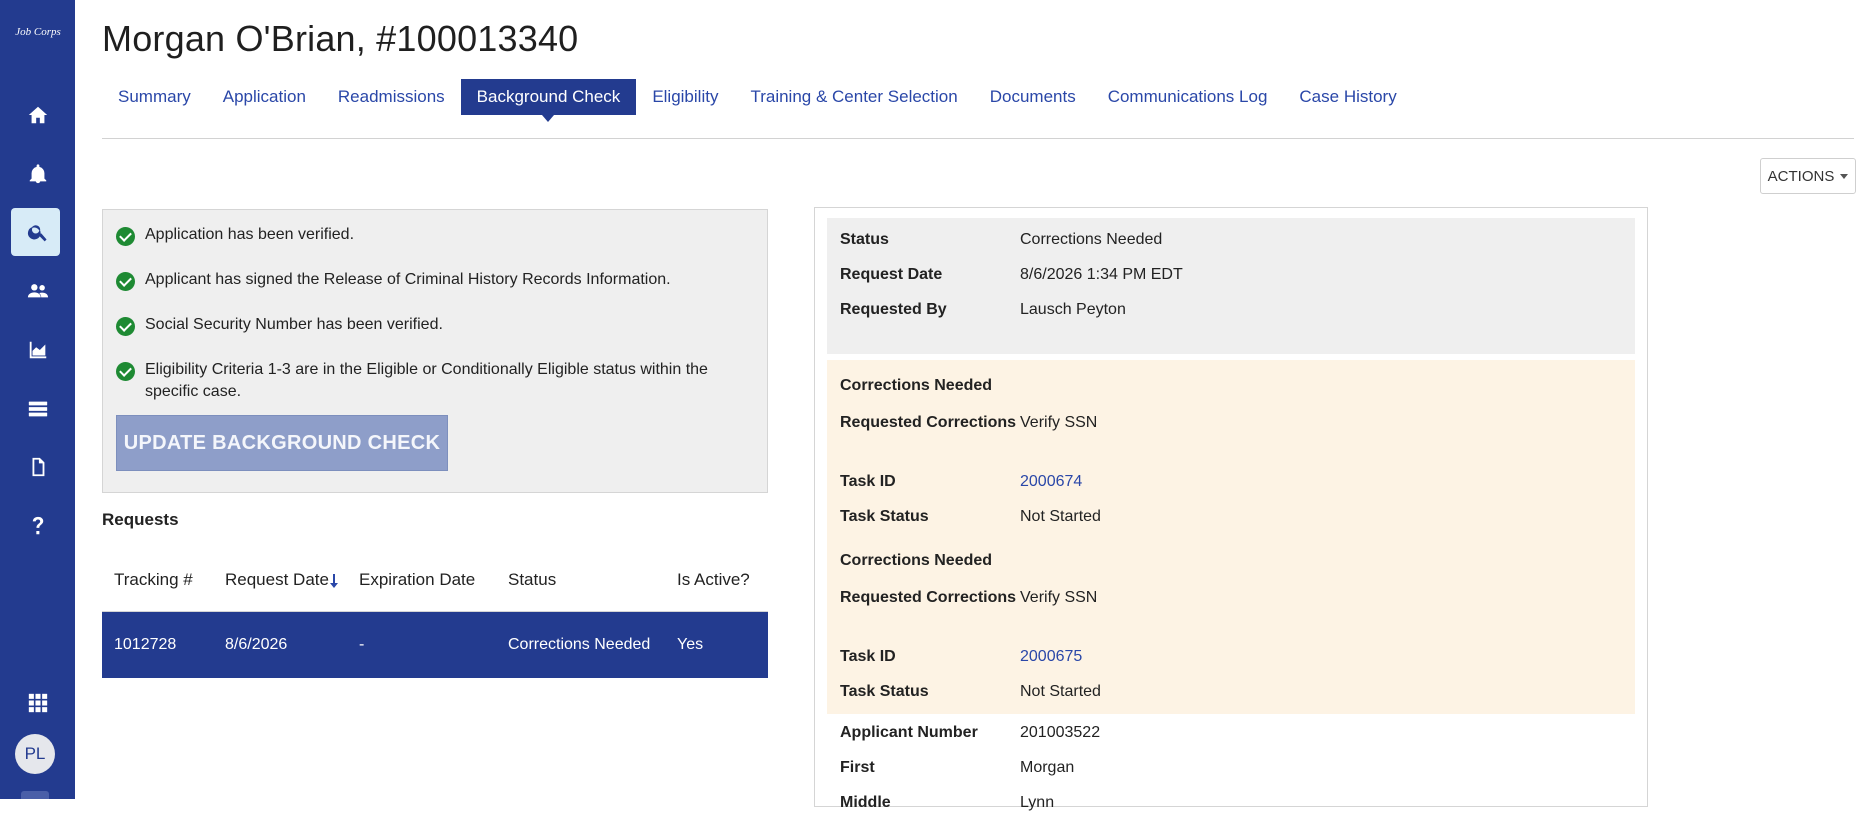  Describe the element at coordinates (280, 579) in the screenshot. I see `column-header-request-date: Request Date` at that location.